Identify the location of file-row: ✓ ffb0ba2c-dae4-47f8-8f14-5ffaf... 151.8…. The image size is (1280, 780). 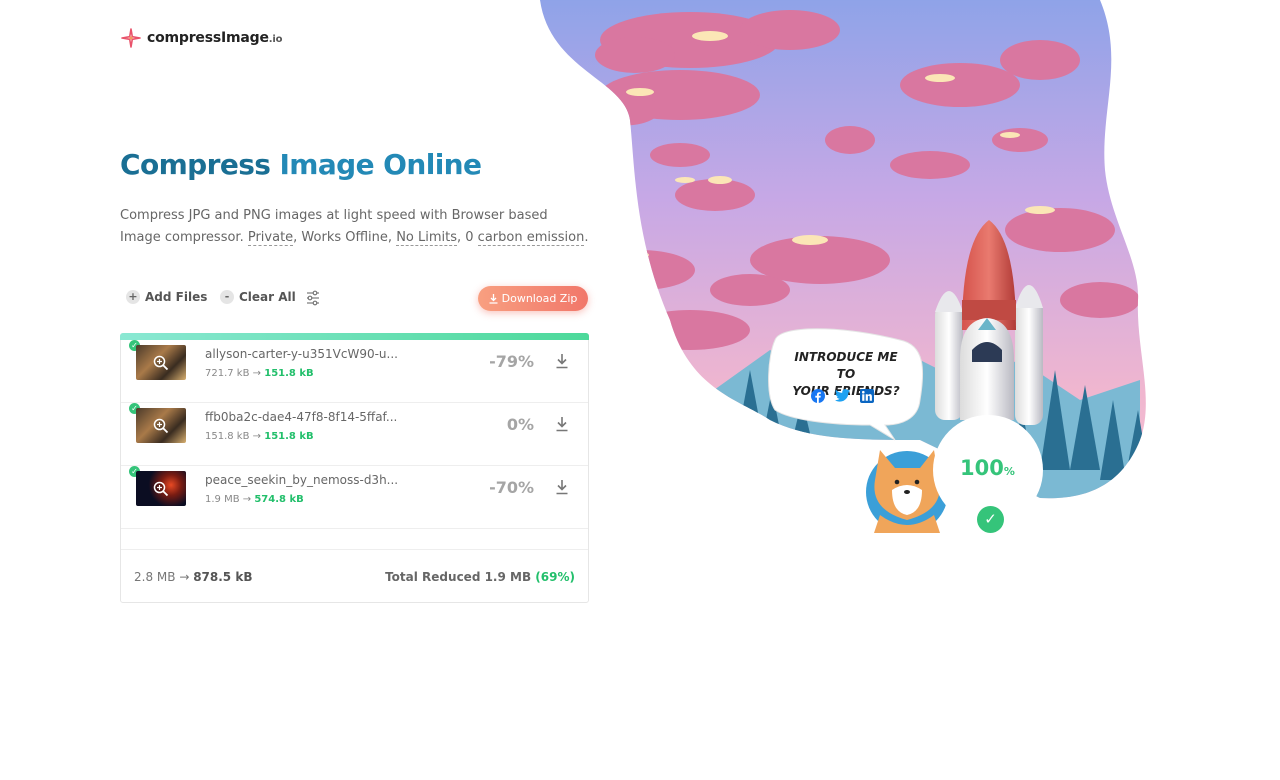
(354, 434).